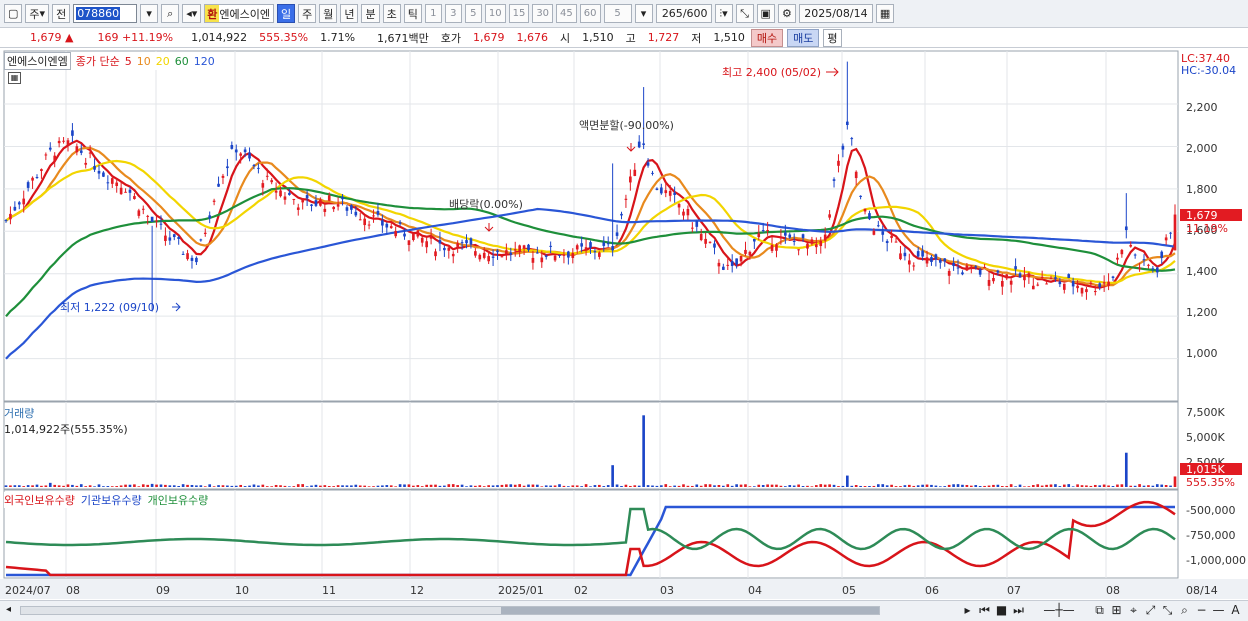 The image size is (1248, 621). What do you see at coordinates (1099, 610) in the screenshot?
I see `window-split-icon: ⧉` at bounding box center [1099, 610].